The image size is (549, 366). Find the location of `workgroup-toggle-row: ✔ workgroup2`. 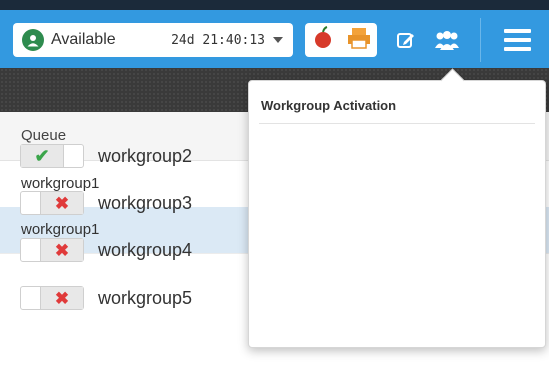

workgroup-toggle-row: ✔ workgroup2 is located at coordinates (106, 156).